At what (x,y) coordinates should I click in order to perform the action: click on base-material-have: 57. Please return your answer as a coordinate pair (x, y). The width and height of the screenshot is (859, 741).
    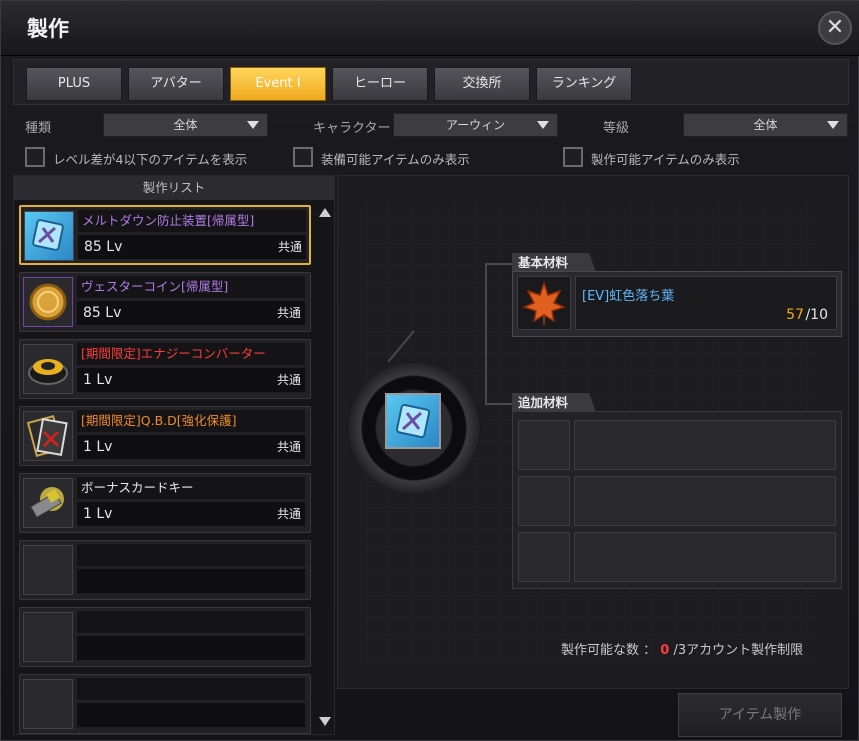
    Looking at the image, I should click on (795, 315).